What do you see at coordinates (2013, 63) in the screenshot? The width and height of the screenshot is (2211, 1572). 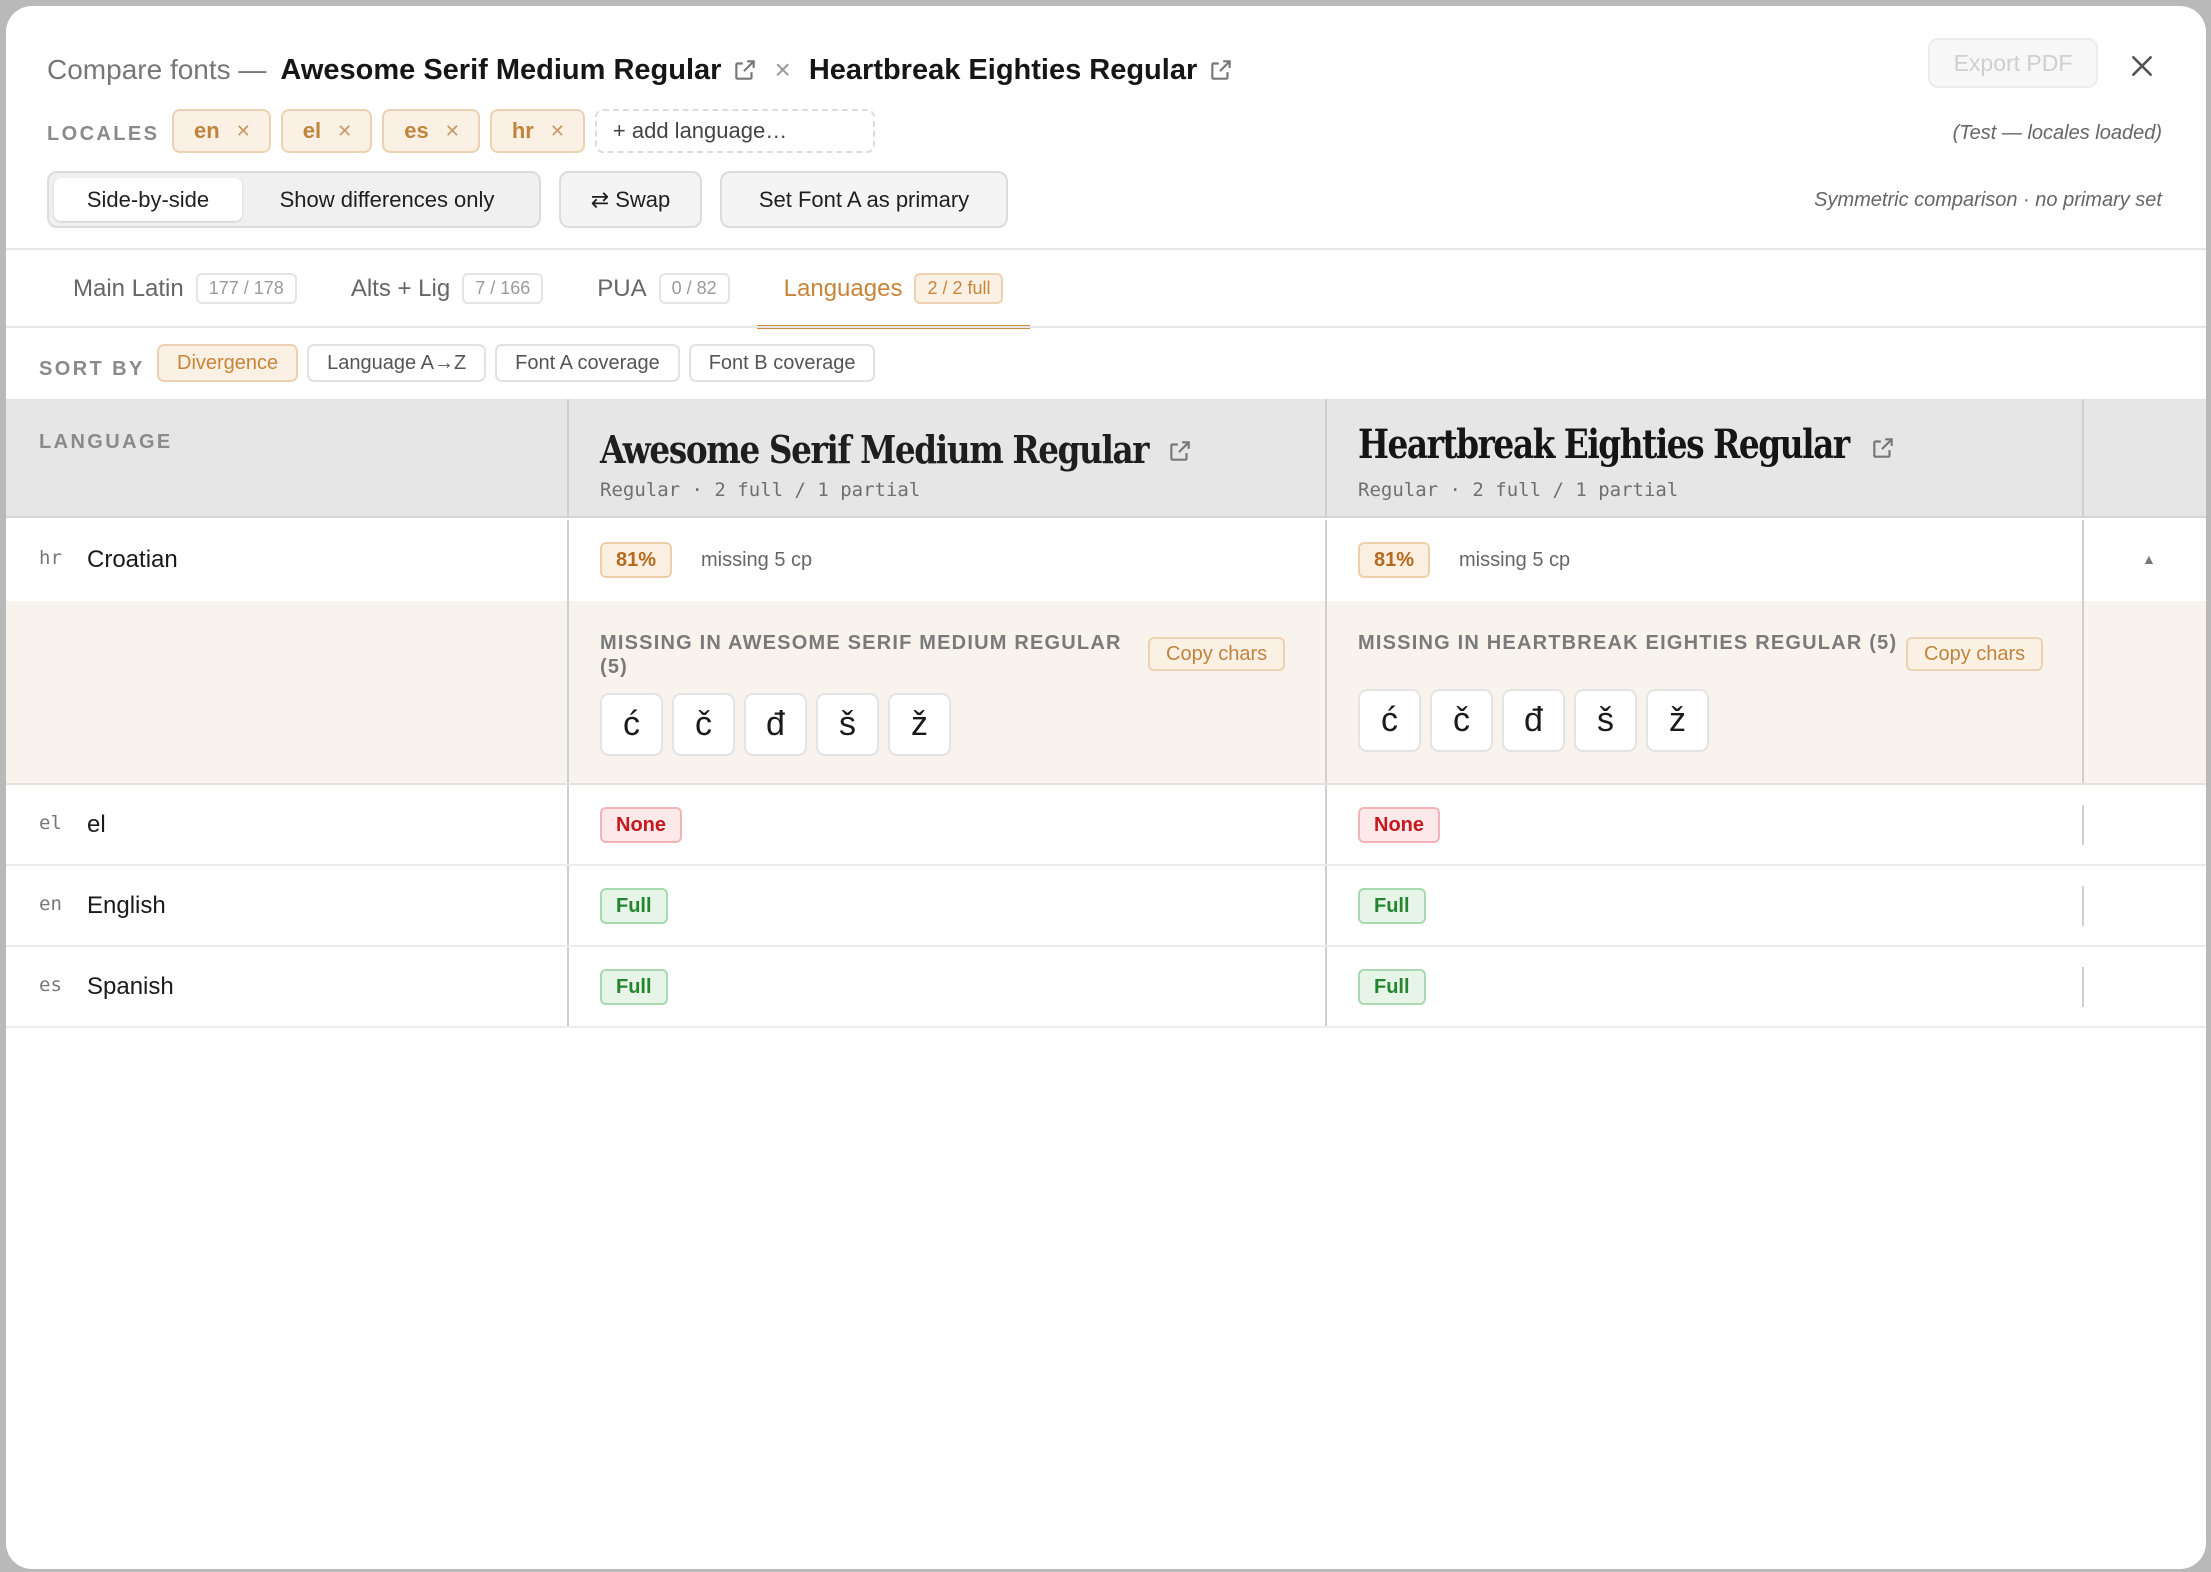 I see `export-pdf-button: Export PDF` at bounding box center [2013, 63].